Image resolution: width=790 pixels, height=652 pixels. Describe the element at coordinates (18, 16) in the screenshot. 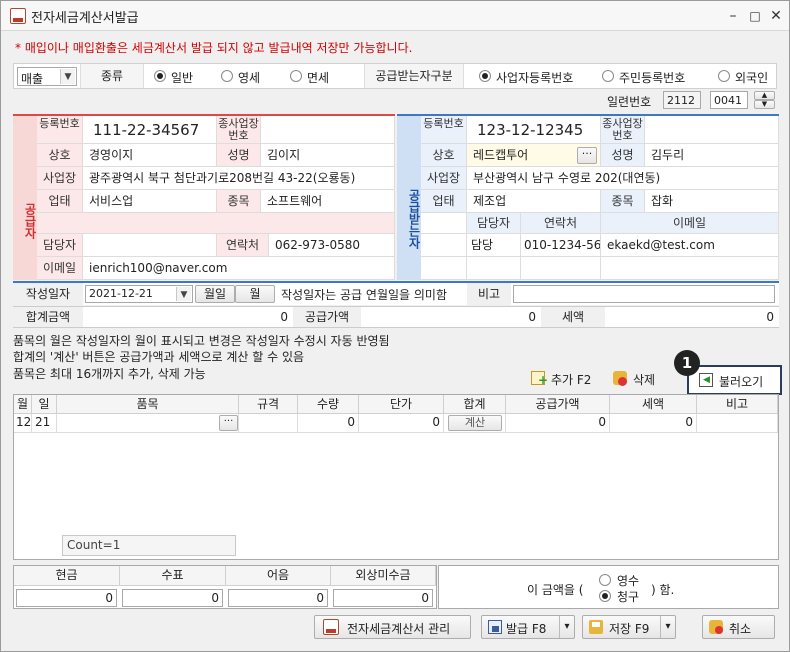

I see `invoice-app-icon` at that location.